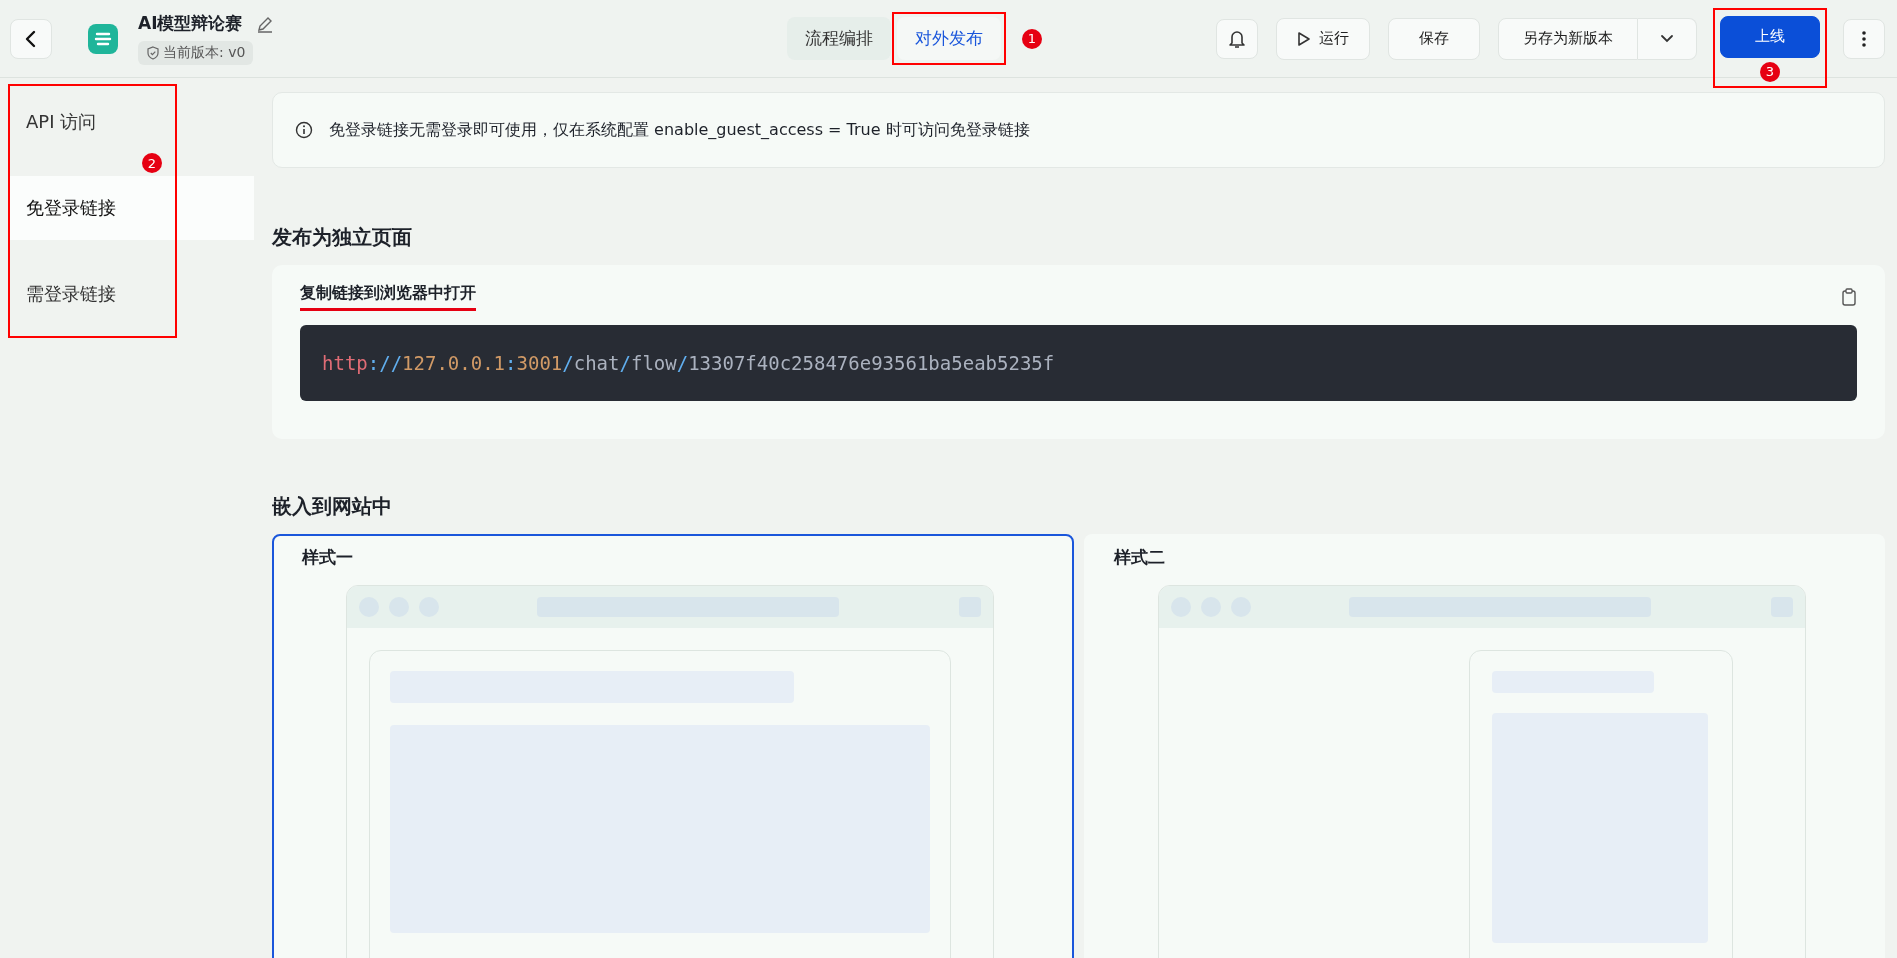 This screenshot has width=1897, height=958. What do you see at coordinates (1304, 38) in the screenshot?
I see `play-icon` at bounding box center [1304, 38].